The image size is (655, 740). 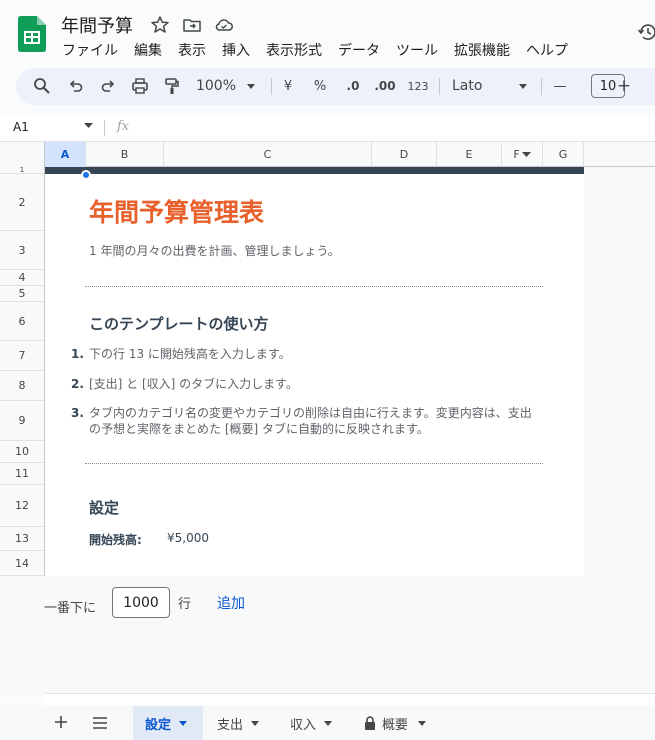 I want to click on tab-settings: 設定, so click(x=168, y=723).